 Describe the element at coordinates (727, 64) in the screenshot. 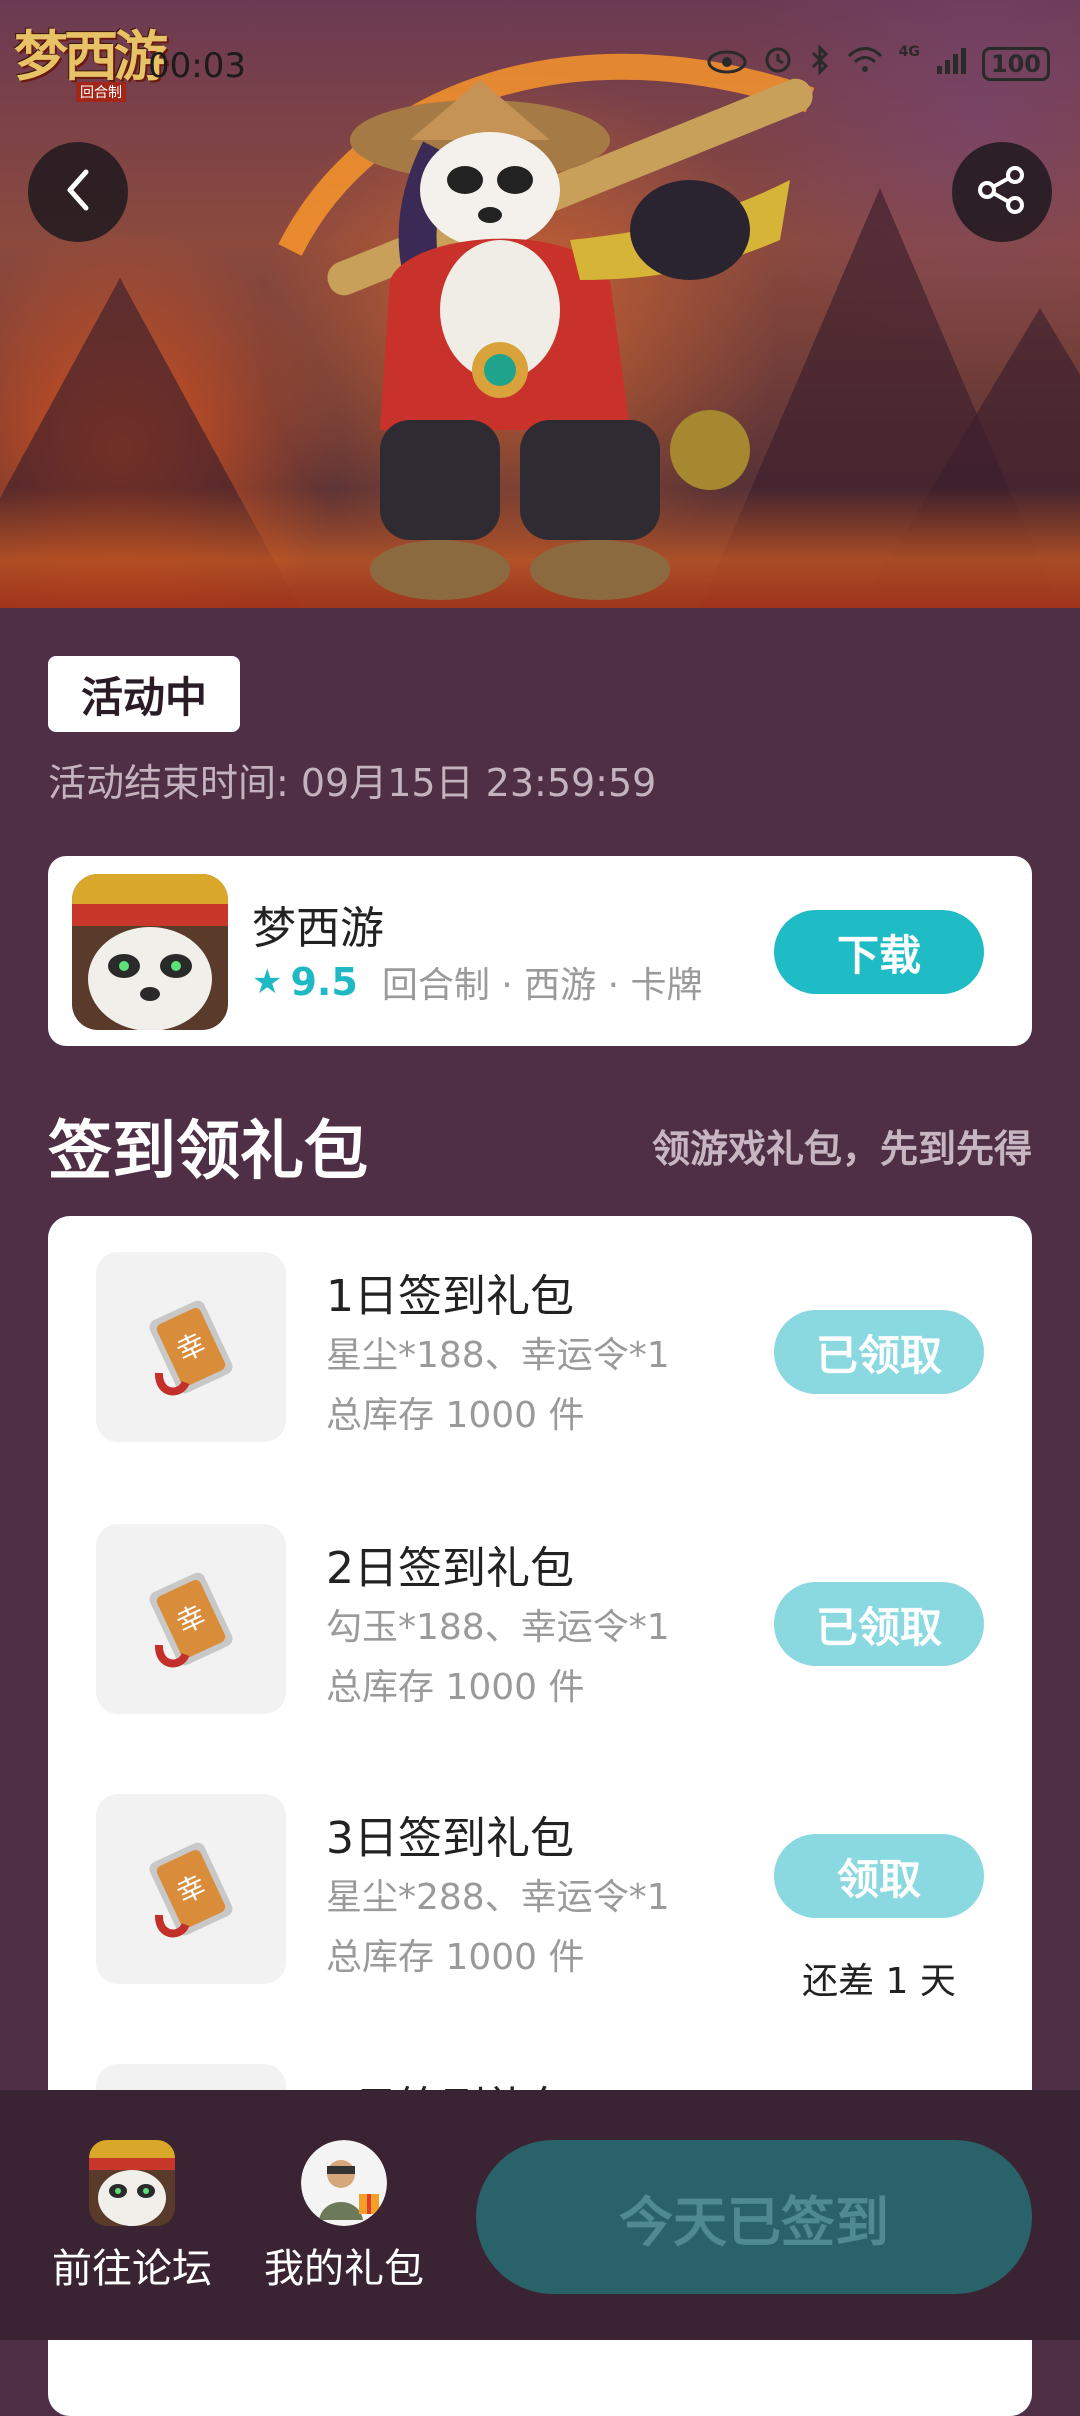

I see `eye-icon` at that location.